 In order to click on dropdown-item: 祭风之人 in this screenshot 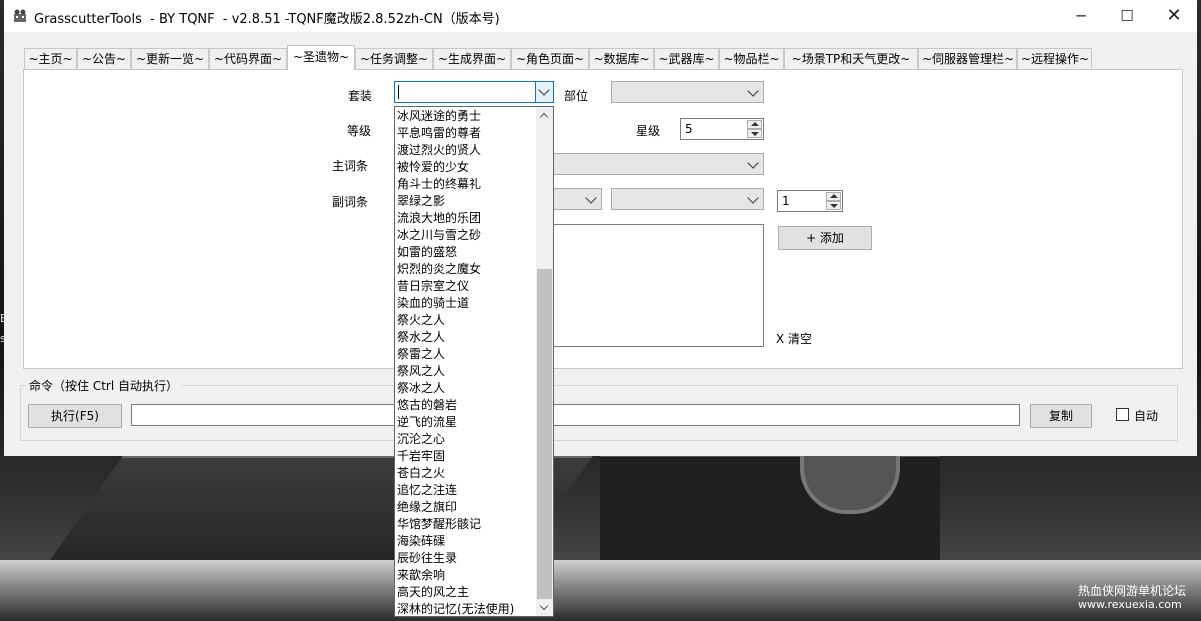, I will do `click(467, 371)`.